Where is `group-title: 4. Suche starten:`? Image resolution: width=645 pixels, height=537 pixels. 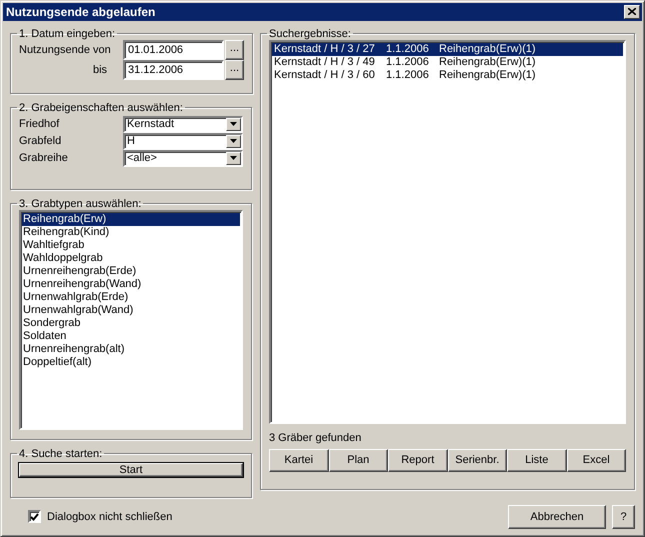 group-title: 4. Suche starten: is located at coordinates (61, 454).